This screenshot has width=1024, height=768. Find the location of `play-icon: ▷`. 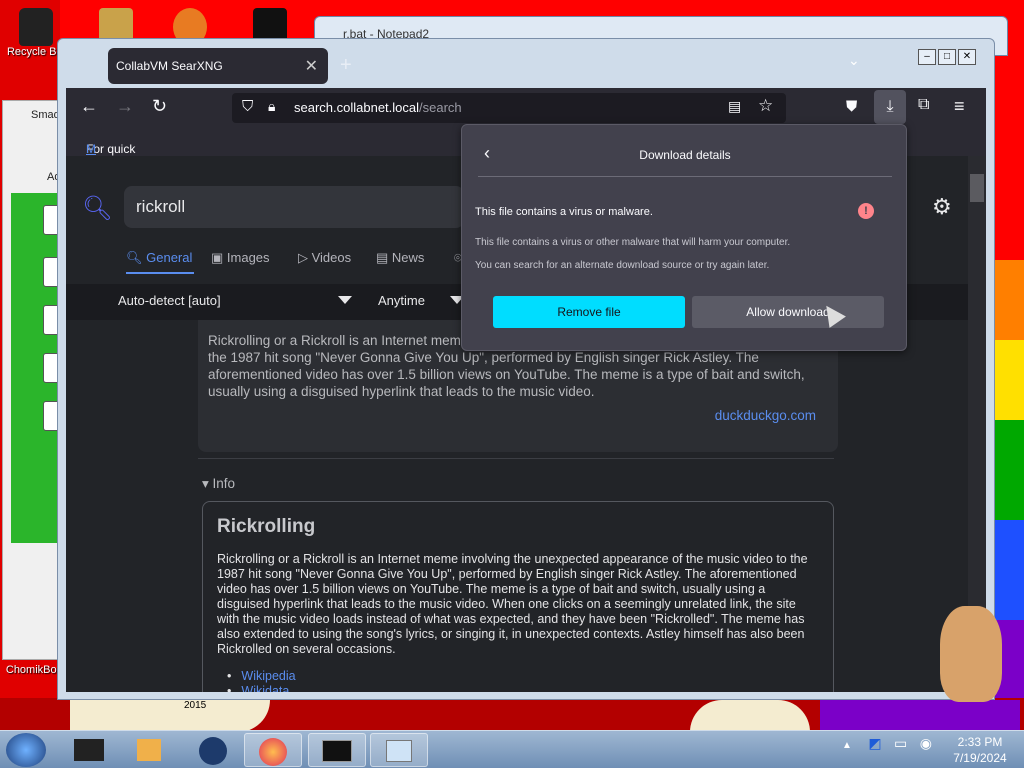

play-icon: ▷ is located at coordinates (305, 257).